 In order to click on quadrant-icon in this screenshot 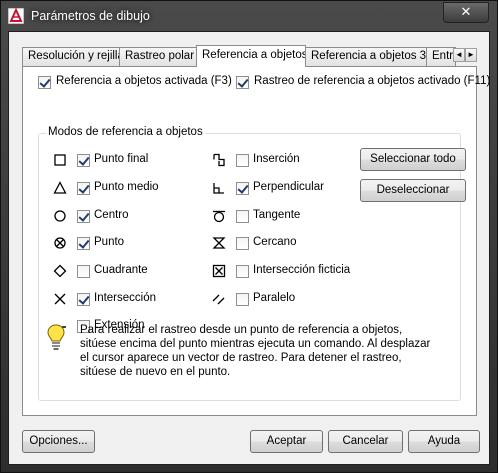, I will do `click(60, 271)`.